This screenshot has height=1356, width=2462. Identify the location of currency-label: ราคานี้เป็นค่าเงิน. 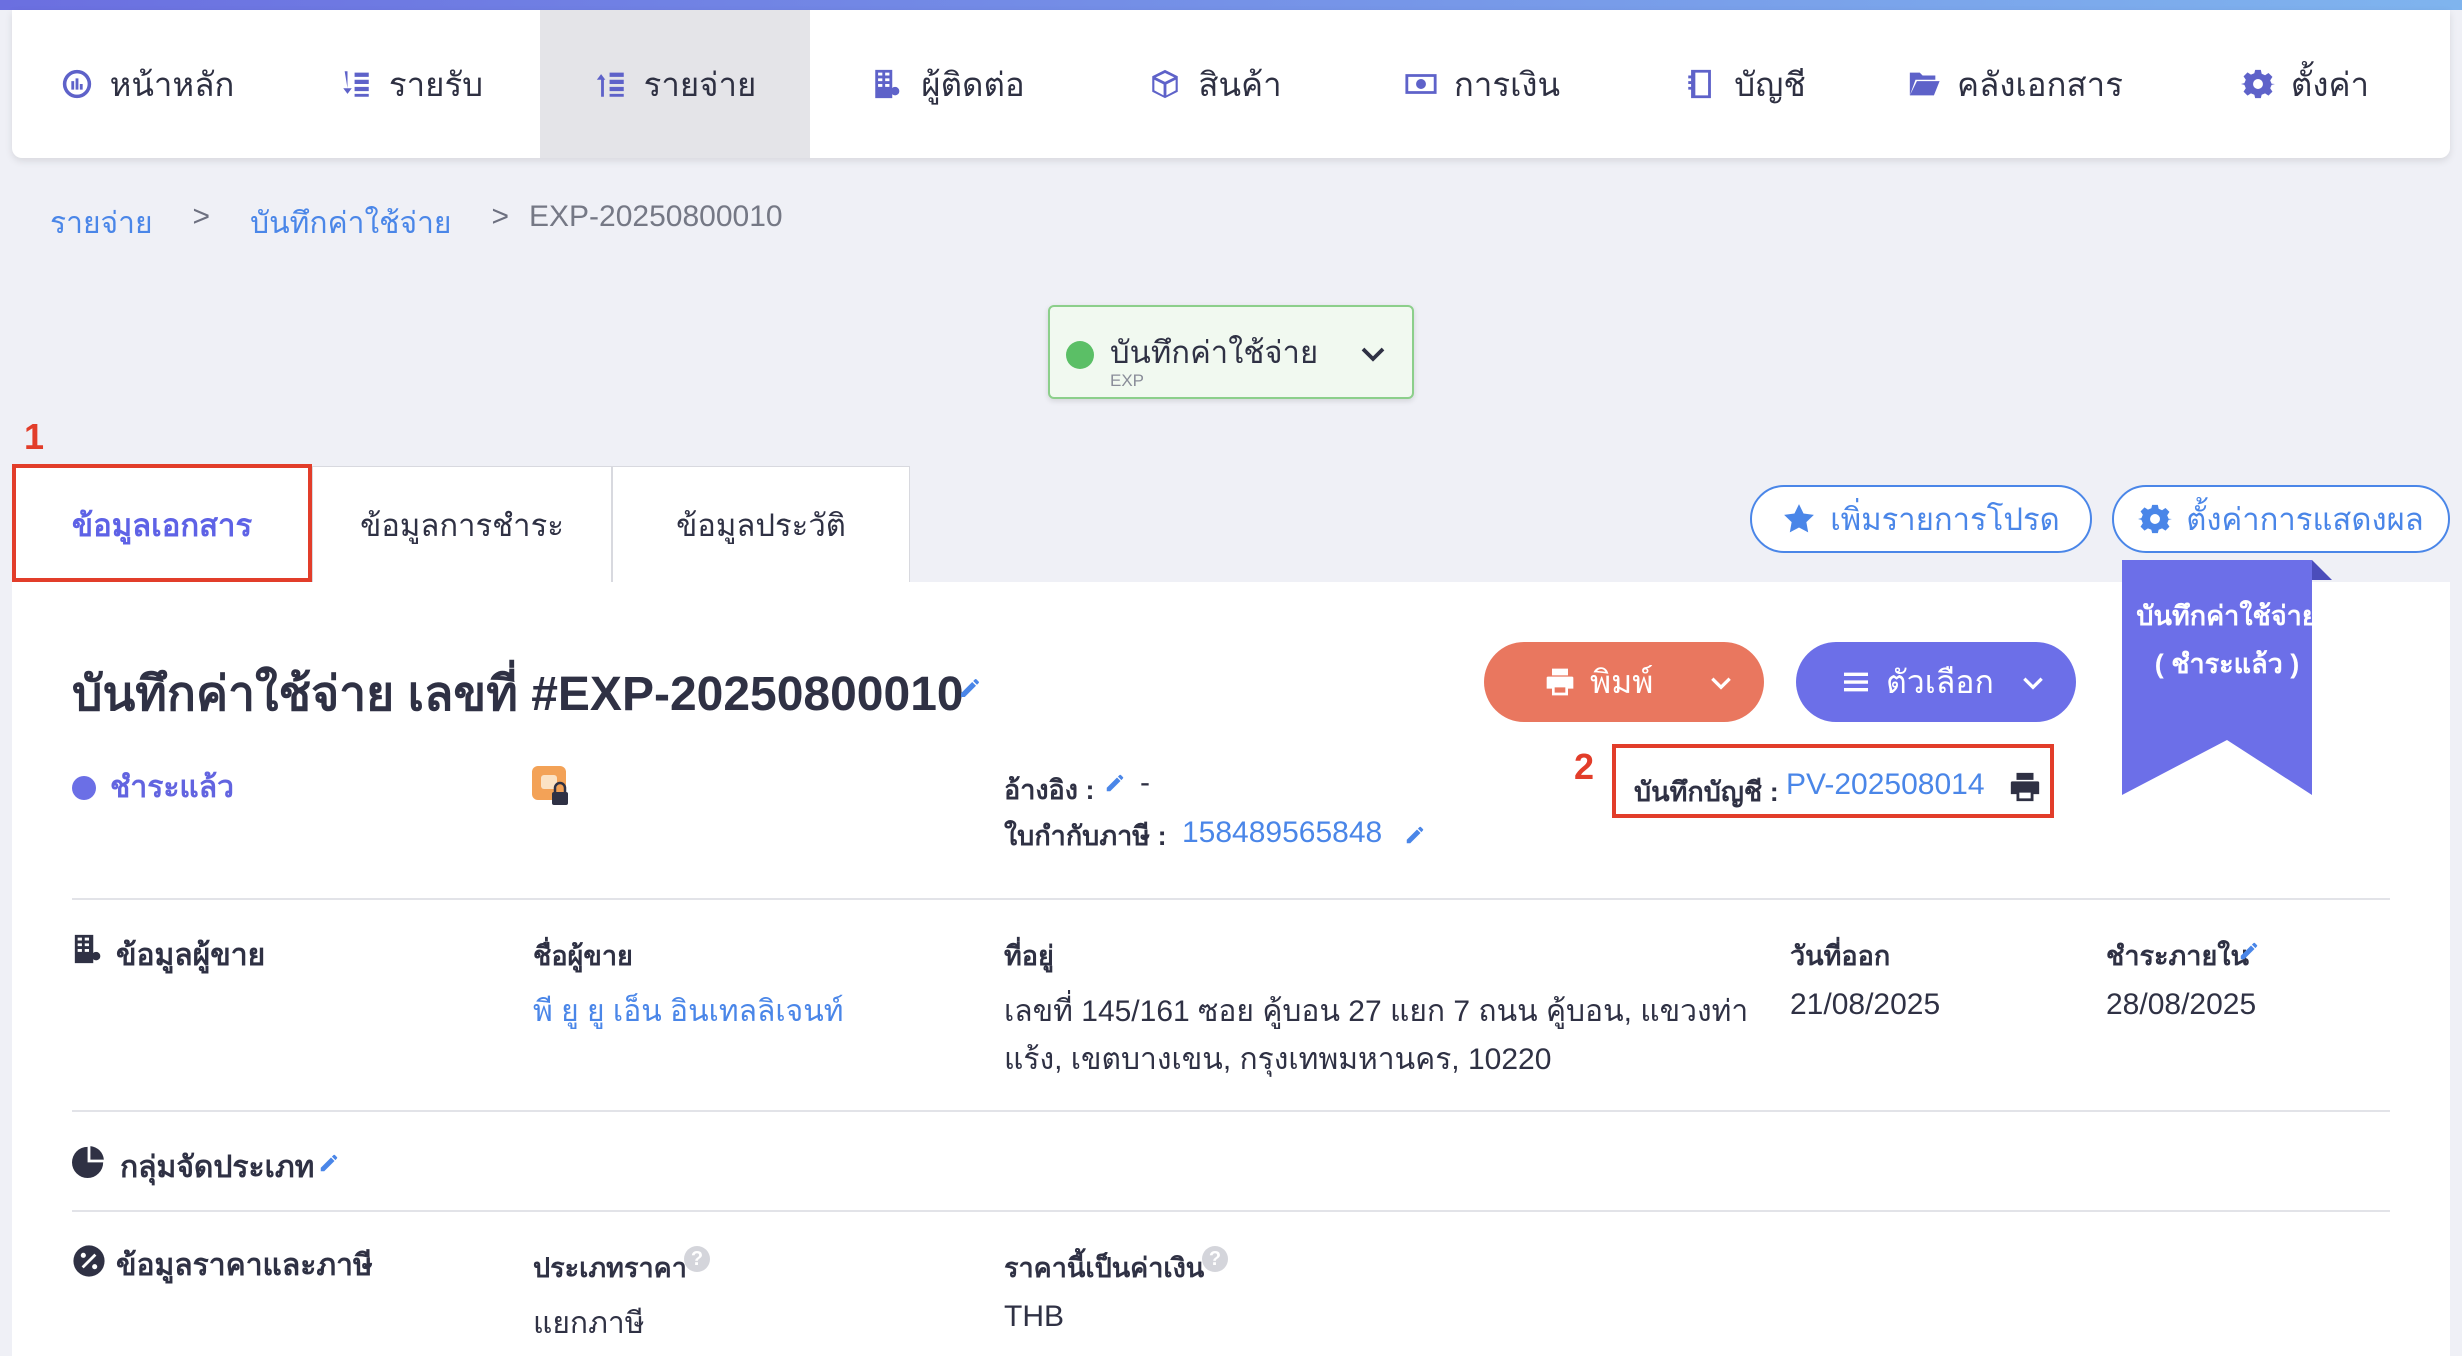
(1104, 1268).